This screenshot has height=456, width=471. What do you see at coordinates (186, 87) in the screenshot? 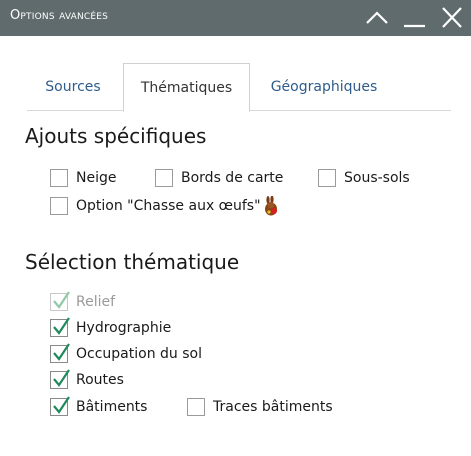
I see `tab-thematiques: Thématiques` at bounding box center [186, 87].